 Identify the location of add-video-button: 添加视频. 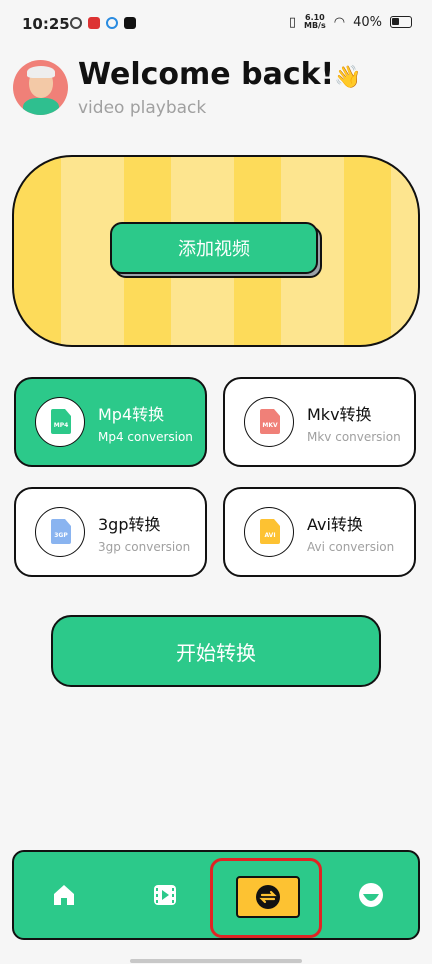
(214, 248).